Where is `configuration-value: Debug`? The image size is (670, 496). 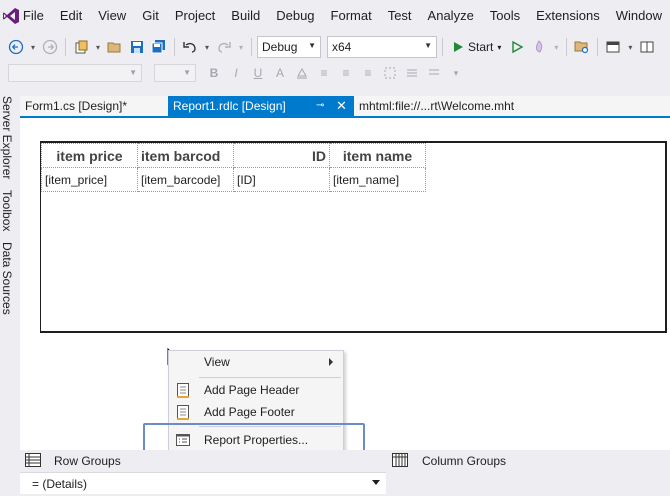 configuration-value: Debug is located at coordinates (280, 47).